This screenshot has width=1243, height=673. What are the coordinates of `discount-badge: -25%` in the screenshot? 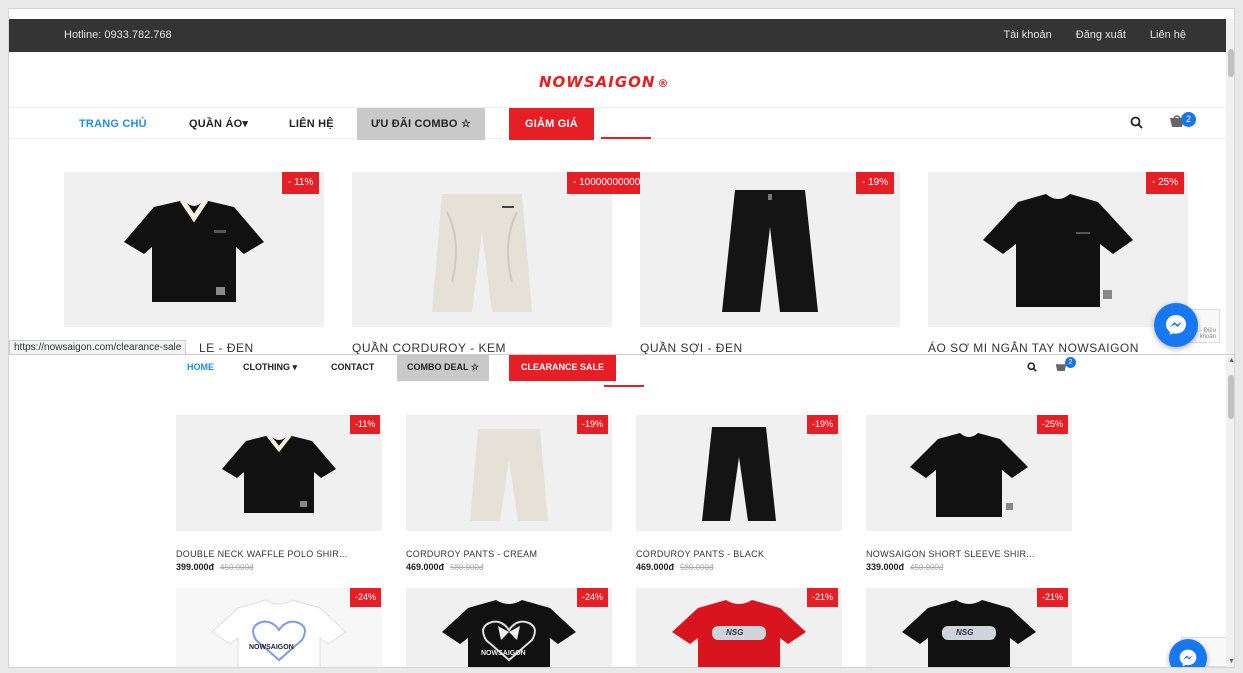 It's located at (1053, 424).